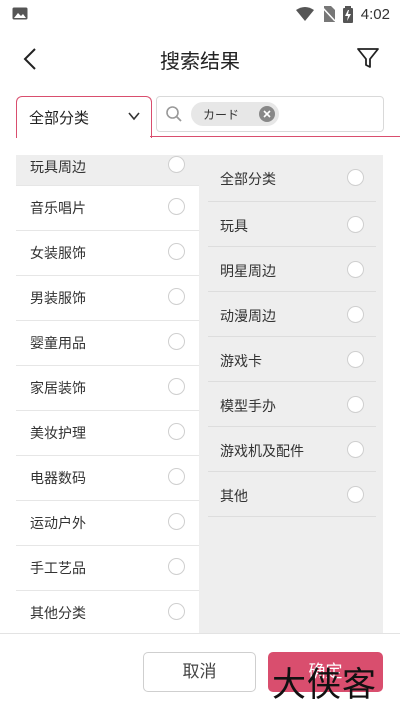  I want to click on sub-category-item: 游戏卡, so click(292, 359).